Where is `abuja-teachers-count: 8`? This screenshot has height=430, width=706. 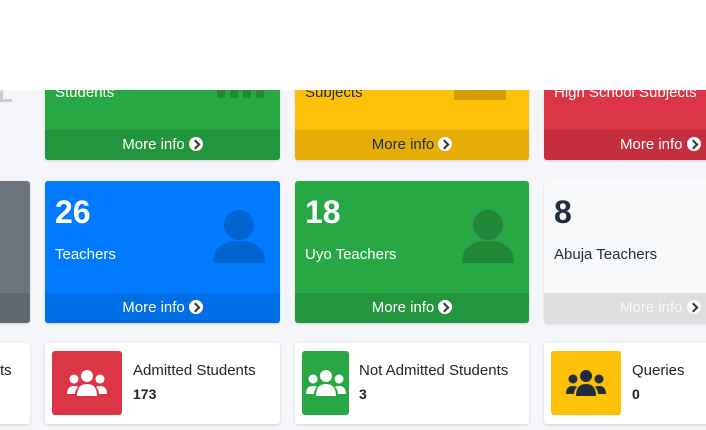
abuja-teachers-count: 8 is located at coordinates (563, 212).